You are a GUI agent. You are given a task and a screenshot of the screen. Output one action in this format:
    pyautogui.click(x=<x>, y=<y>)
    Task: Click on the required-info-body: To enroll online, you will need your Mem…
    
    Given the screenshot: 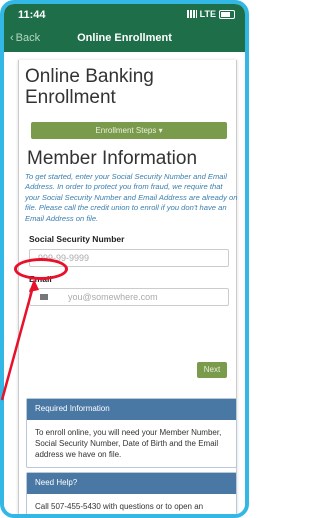 What is the action you would take?
    pyautogui.click(x=128, y=443)
    